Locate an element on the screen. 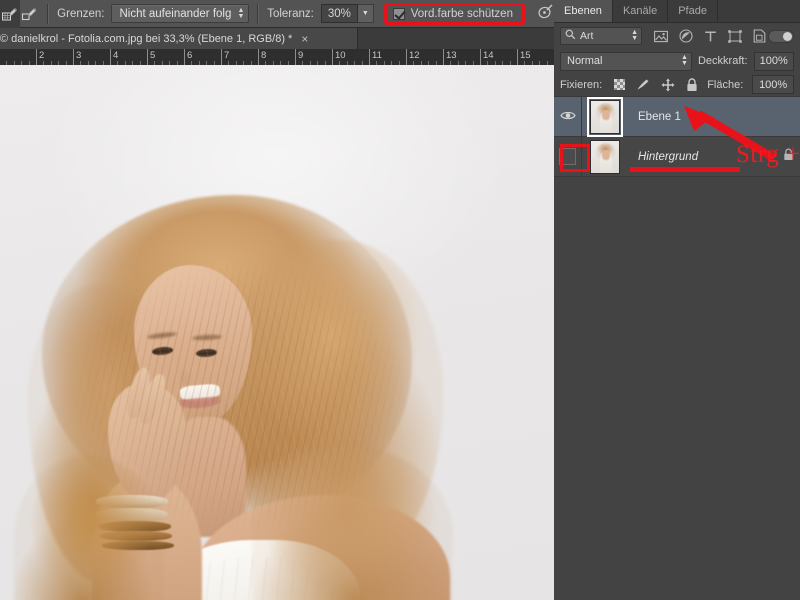 The height and width of the screenshot is (600, 800). shape-layer-filter-icon is located at coordinates (735, 36).